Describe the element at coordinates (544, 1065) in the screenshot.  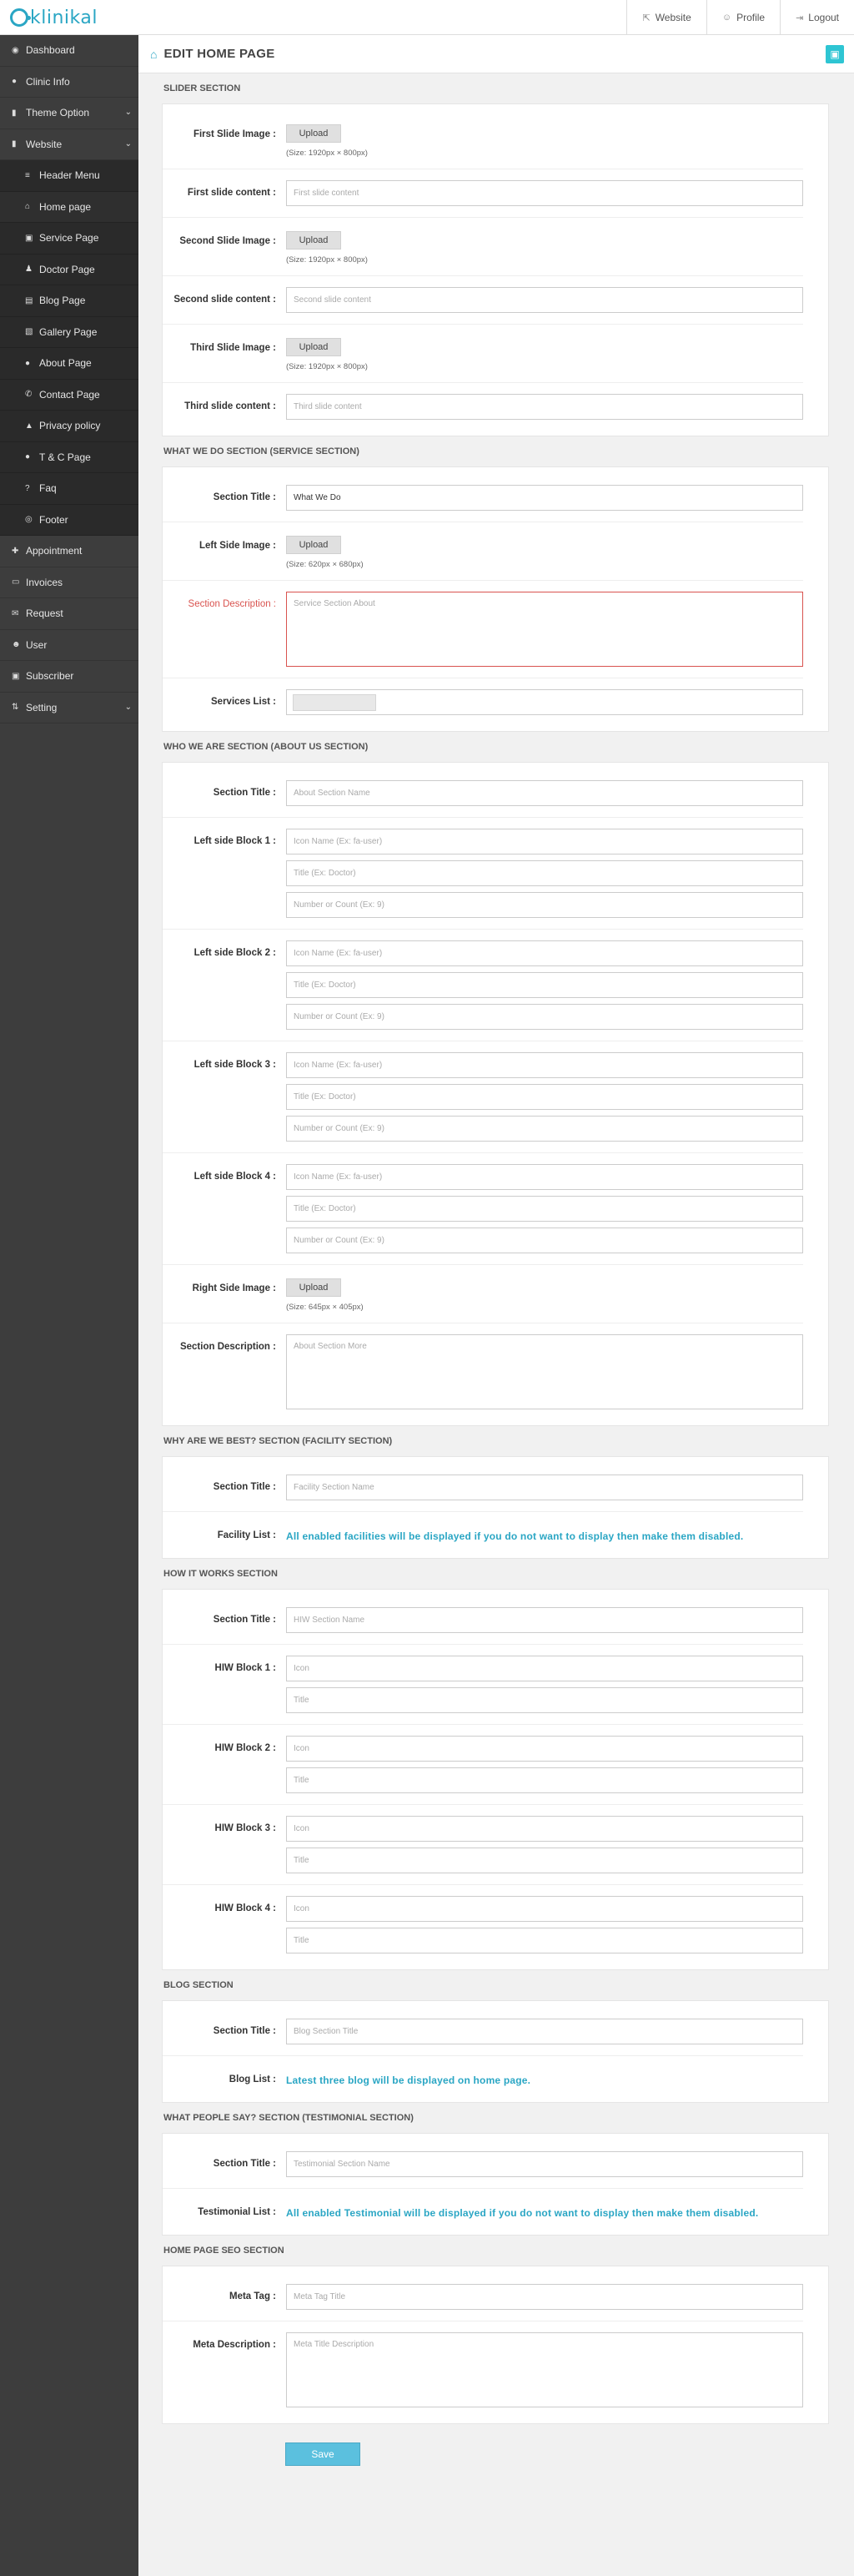
I see `about-block-3-icon-input` at that location.